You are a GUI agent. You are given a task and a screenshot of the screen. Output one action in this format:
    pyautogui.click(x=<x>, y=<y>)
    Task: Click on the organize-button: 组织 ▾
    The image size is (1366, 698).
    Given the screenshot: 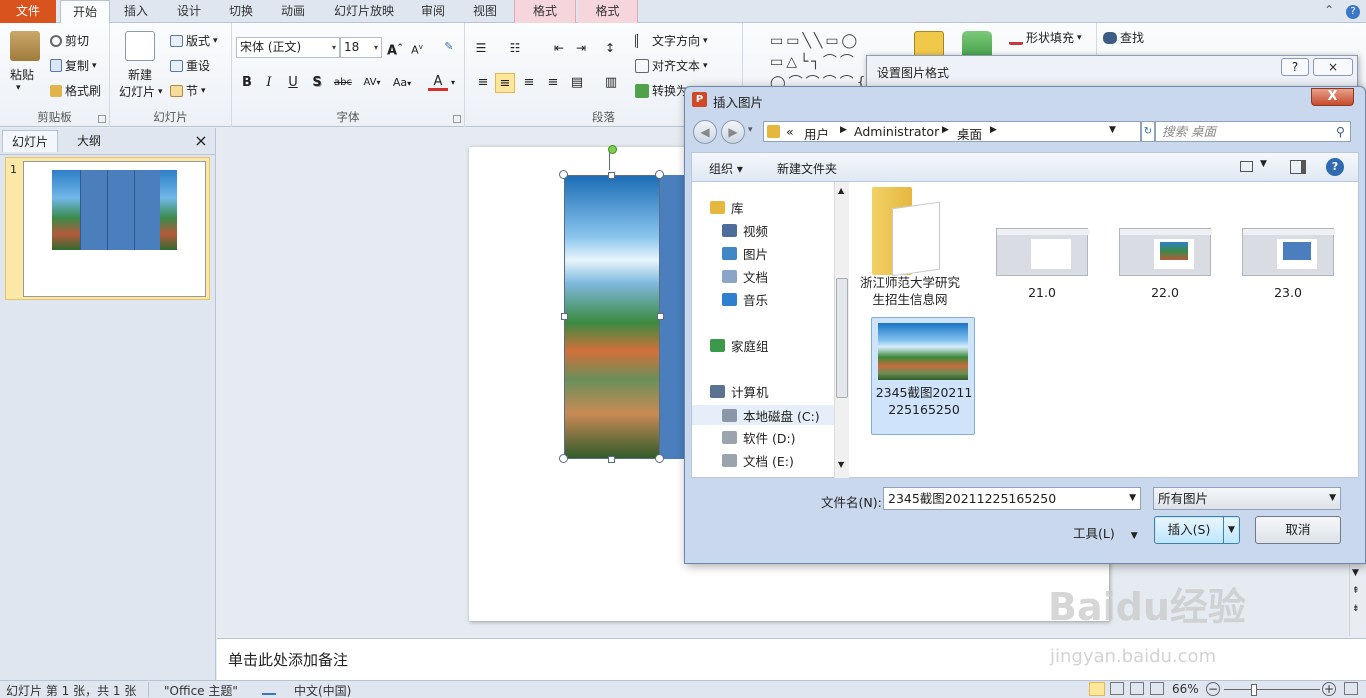 What is the action you would take?
    pyautogui.click(x=726, y=168)
    